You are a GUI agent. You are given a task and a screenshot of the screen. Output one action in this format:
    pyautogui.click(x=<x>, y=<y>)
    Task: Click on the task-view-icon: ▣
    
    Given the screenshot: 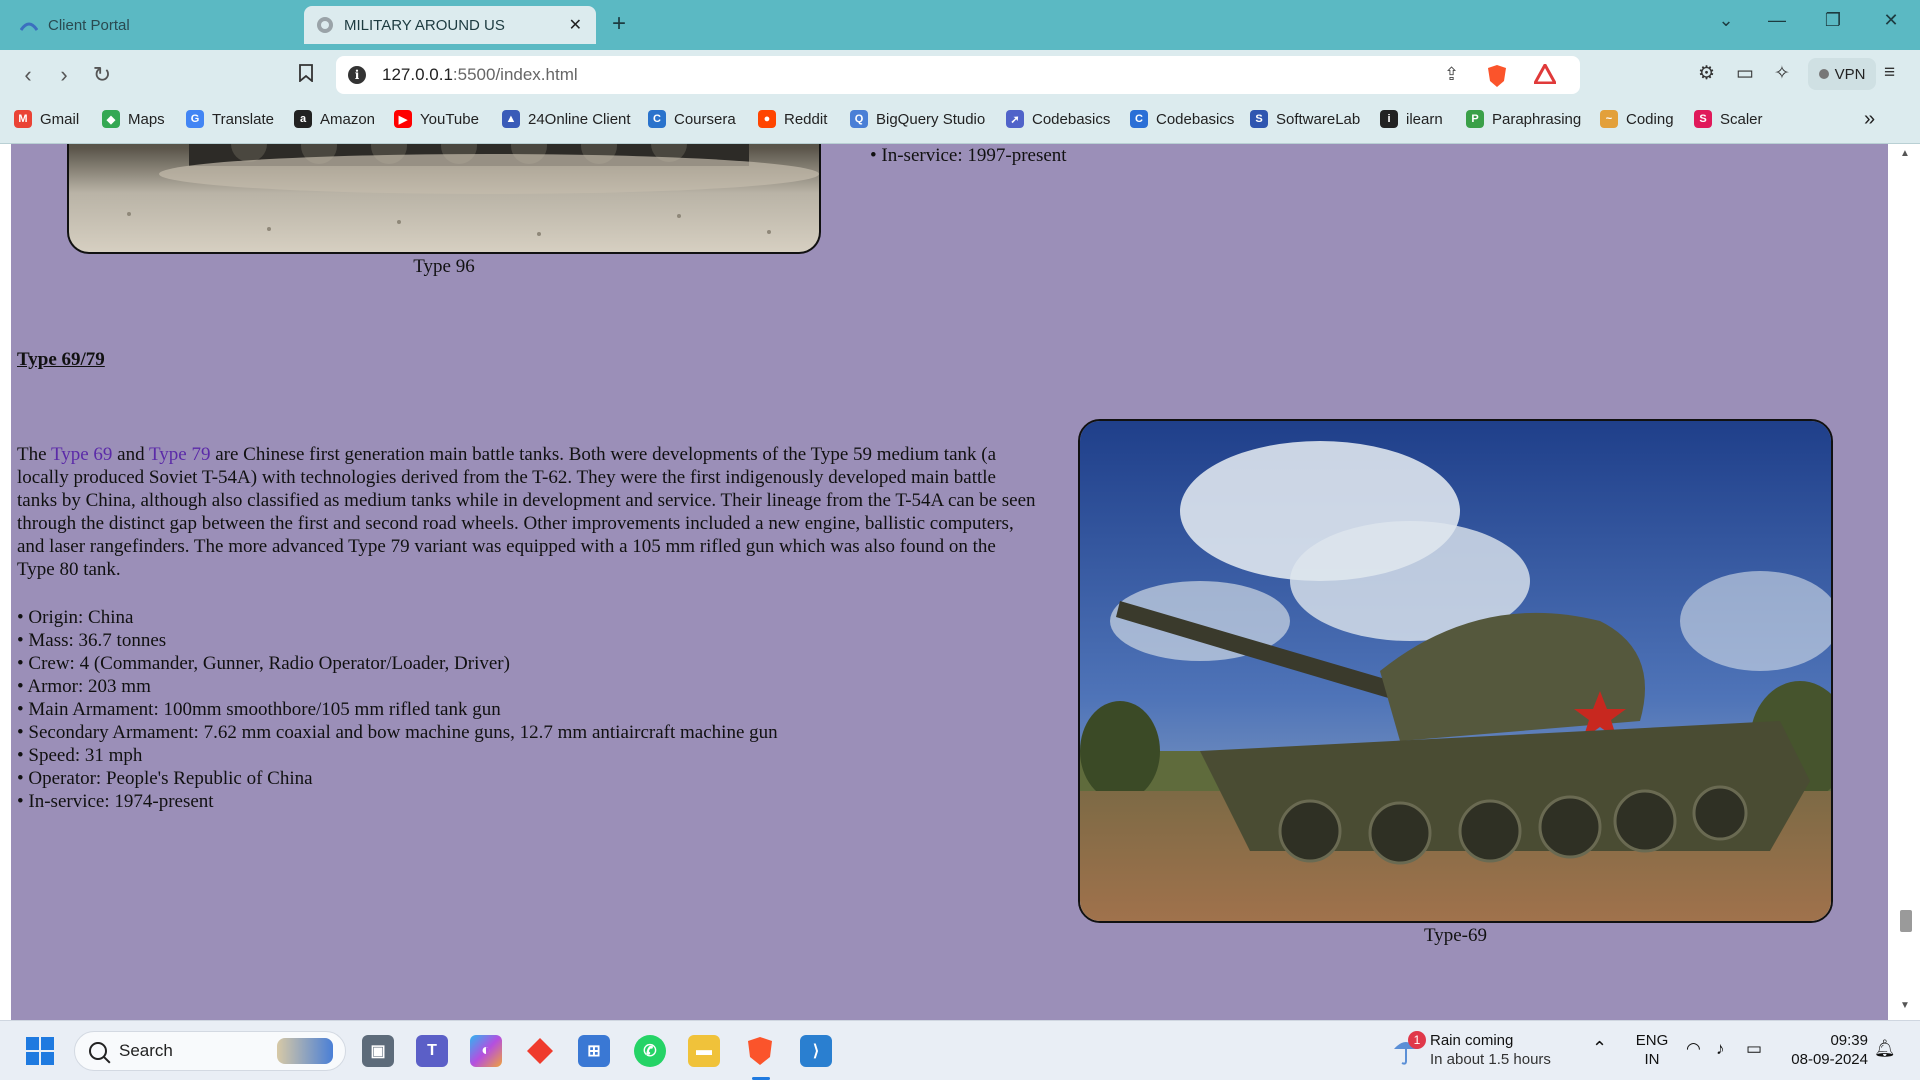 What is the action you would take?
    pyautogui.click(x=378, y=1051)
    